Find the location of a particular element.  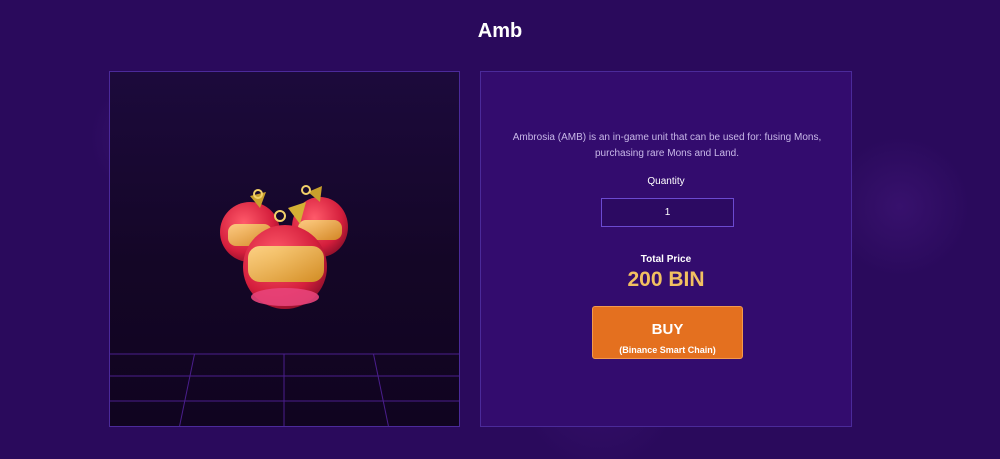

buy-button-network: (Binance Smart Chain) is located at coordinates (667, 349).